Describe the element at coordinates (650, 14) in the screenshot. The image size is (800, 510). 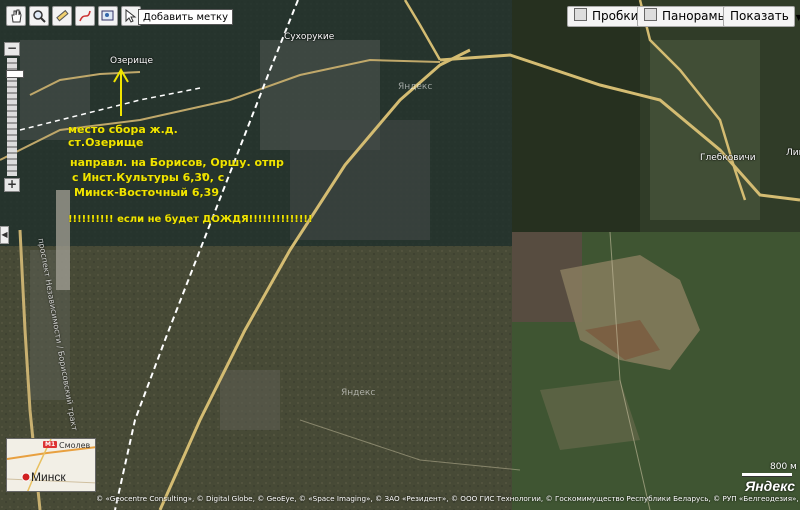
I see `panorama-icon` at that location.